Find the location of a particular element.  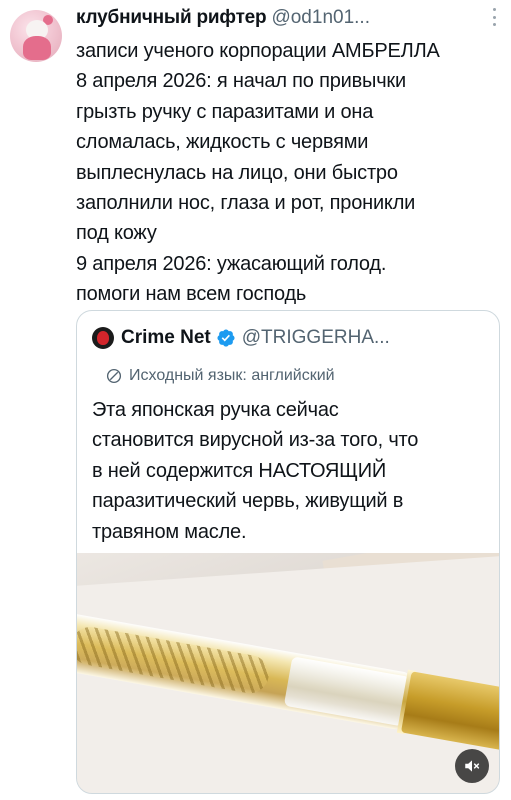

crime-net-avatar is located at coordinates (103, 338).